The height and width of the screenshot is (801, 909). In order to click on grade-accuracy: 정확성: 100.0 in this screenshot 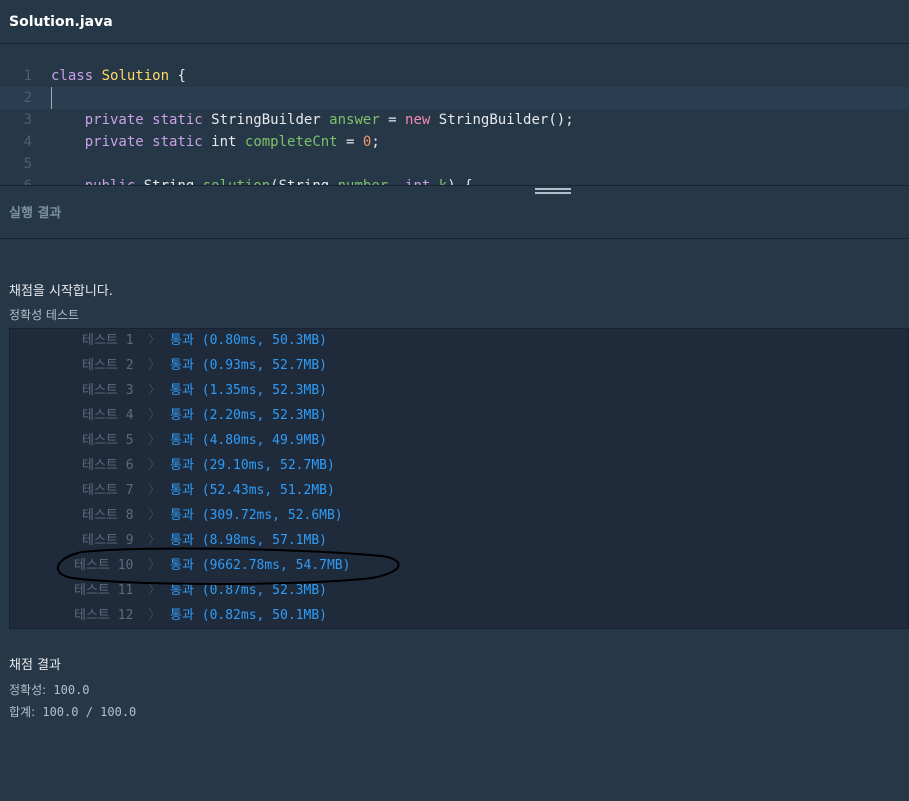, I will do `click(49, 689)`.